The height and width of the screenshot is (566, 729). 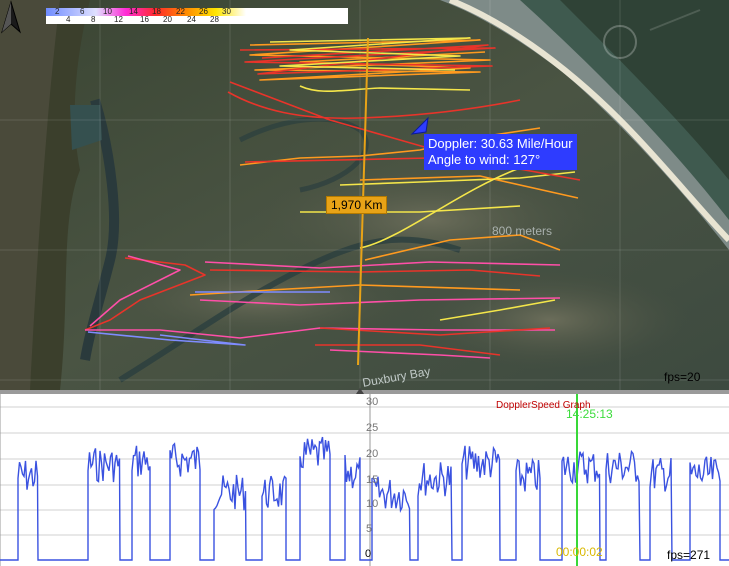 What do you see at coordinates (357, 205) in the screenshot?
I see `distance-label: 1,970 Km` at bounding box center [357, 205].